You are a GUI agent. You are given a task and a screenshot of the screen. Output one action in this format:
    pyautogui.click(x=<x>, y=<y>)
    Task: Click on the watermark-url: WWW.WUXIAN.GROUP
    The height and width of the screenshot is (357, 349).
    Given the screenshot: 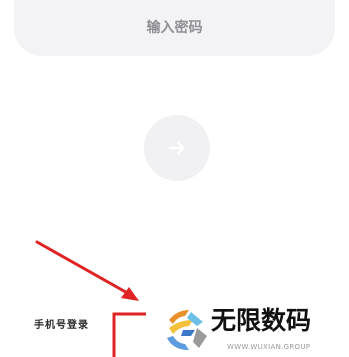 What is the action you would take?
    pyautogui.click(x=269, y=347)
    